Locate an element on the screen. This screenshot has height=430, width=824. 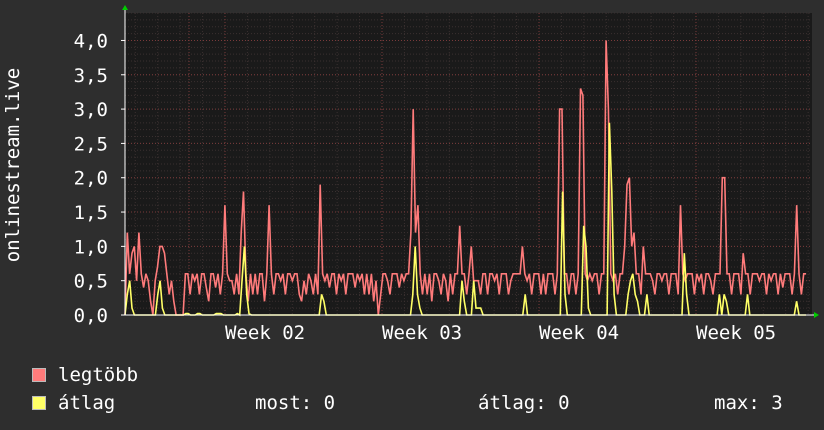
y-axis-label: onlinestream.live is located at coordinates (13, 165).